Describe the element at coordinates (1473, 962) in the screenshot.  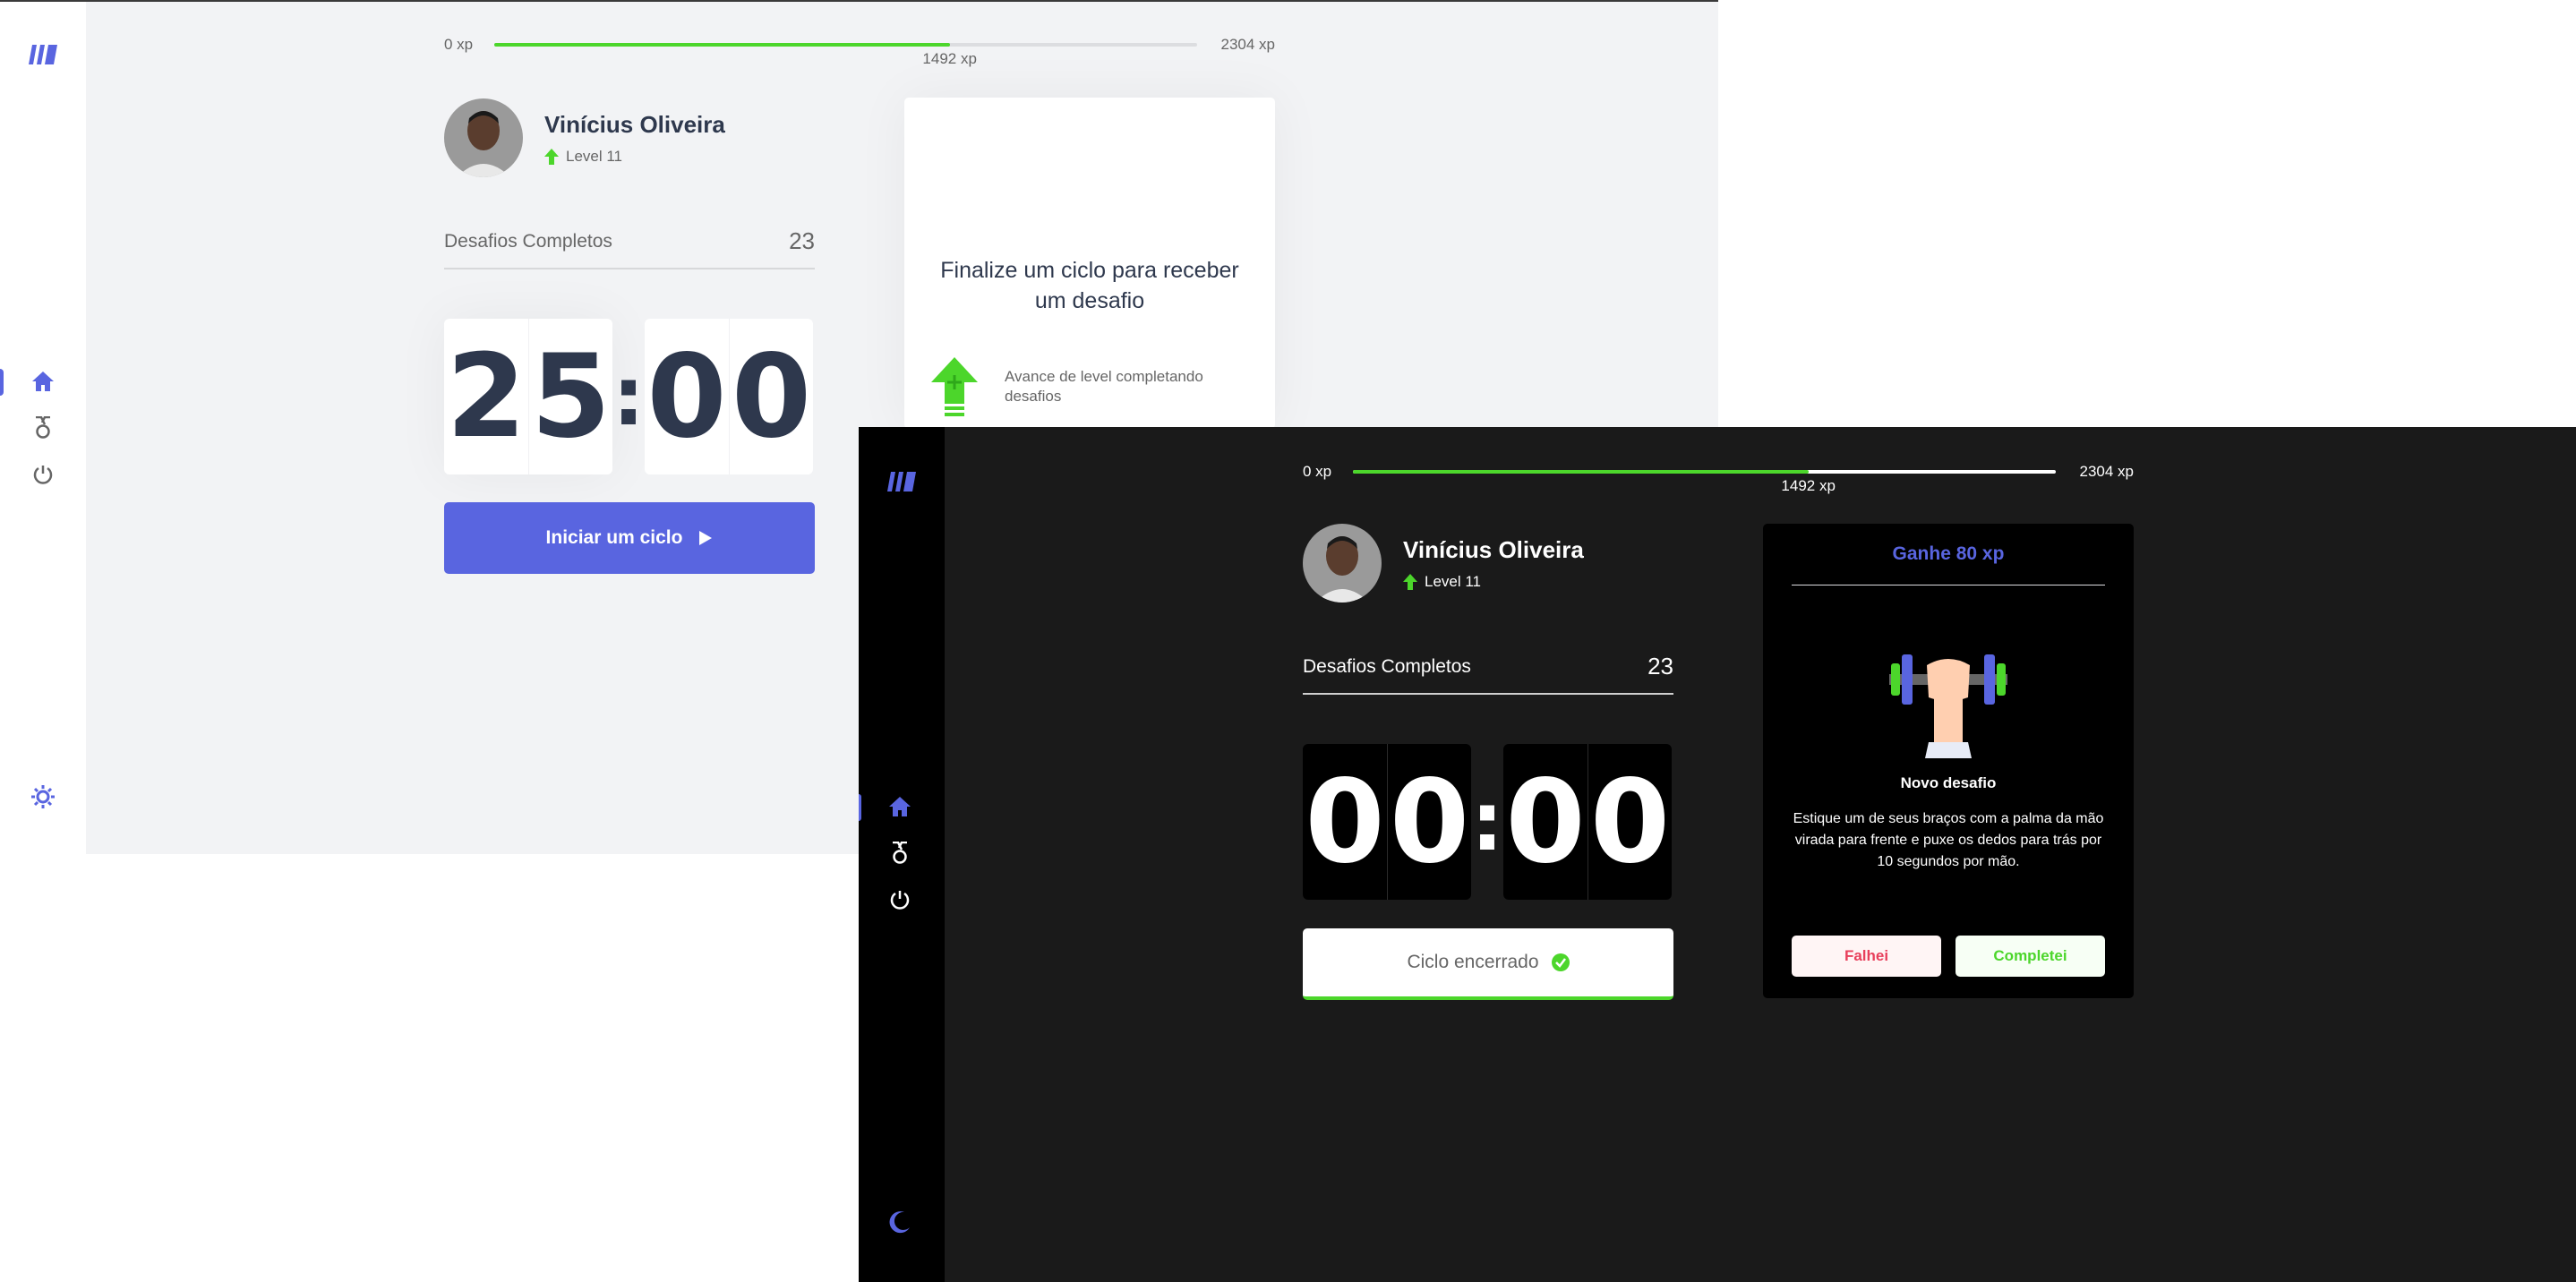
I see `cycle-finished-label: Ciclo encerrado` at that location.